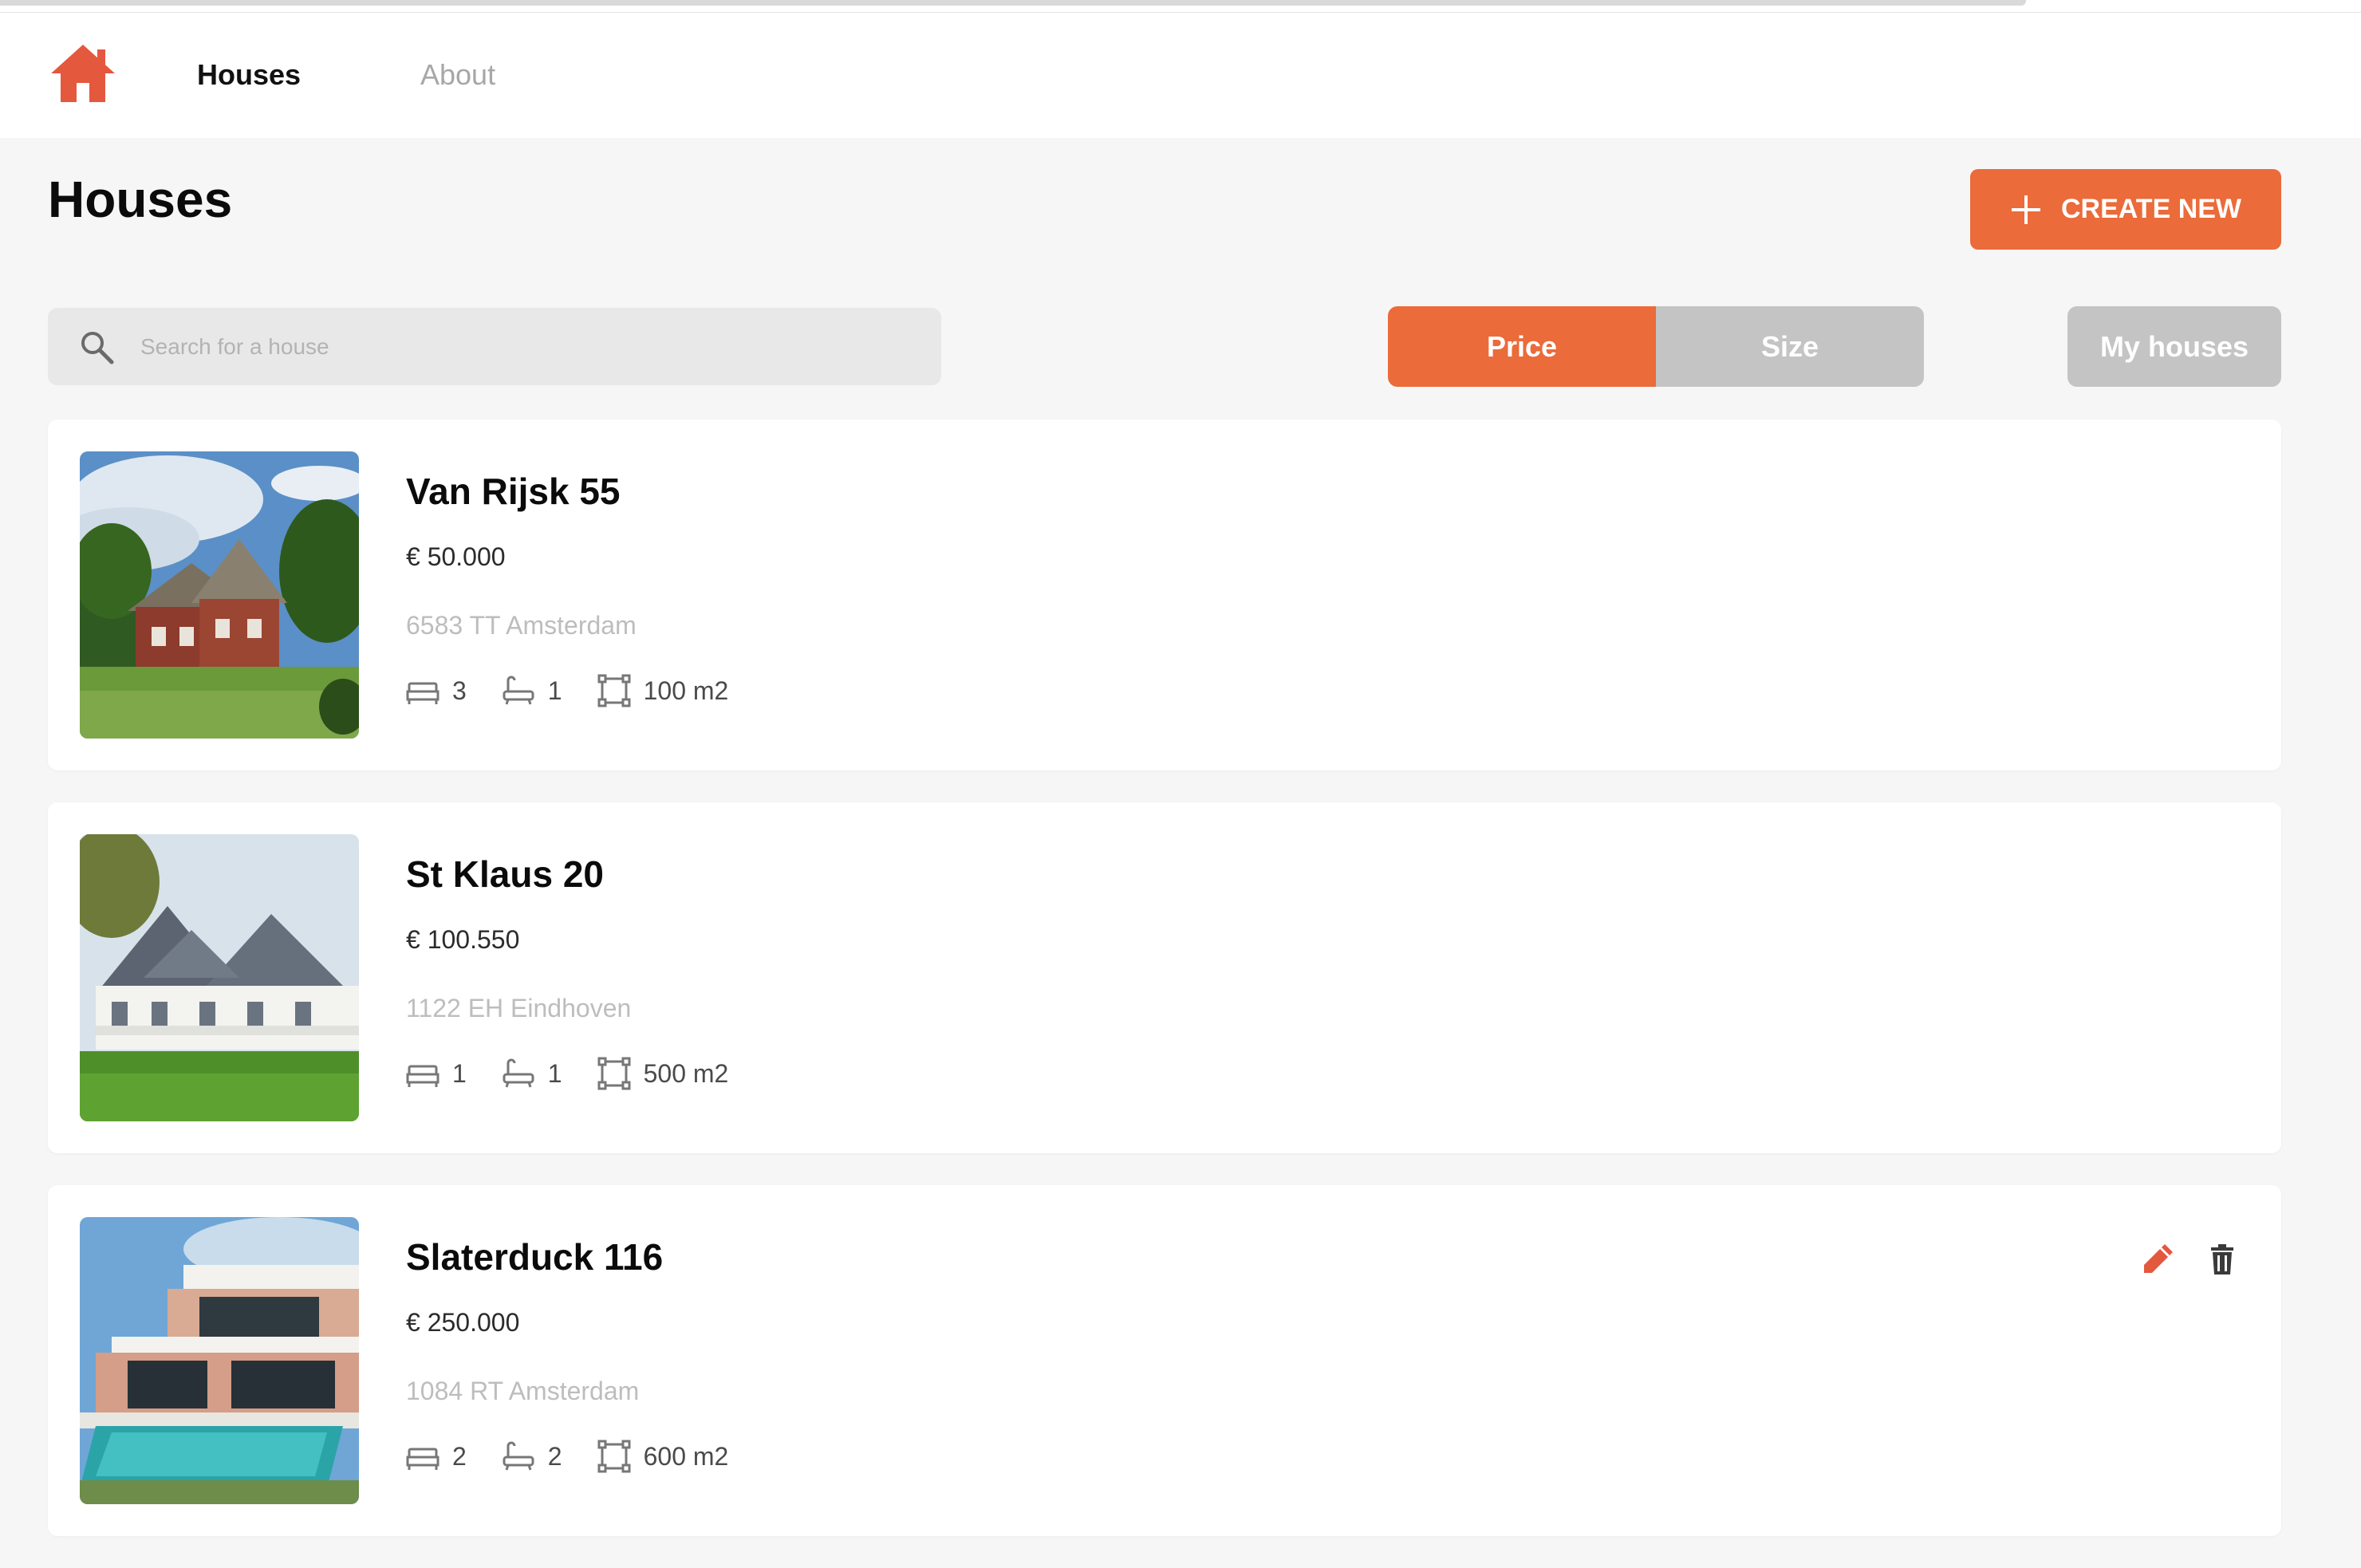 This screenshot has width=2361, height=1568. What do you see at coordinates (463, 939) in the screenshot?
I see `house-price: € 100.550` at bounding box center [463, 939].